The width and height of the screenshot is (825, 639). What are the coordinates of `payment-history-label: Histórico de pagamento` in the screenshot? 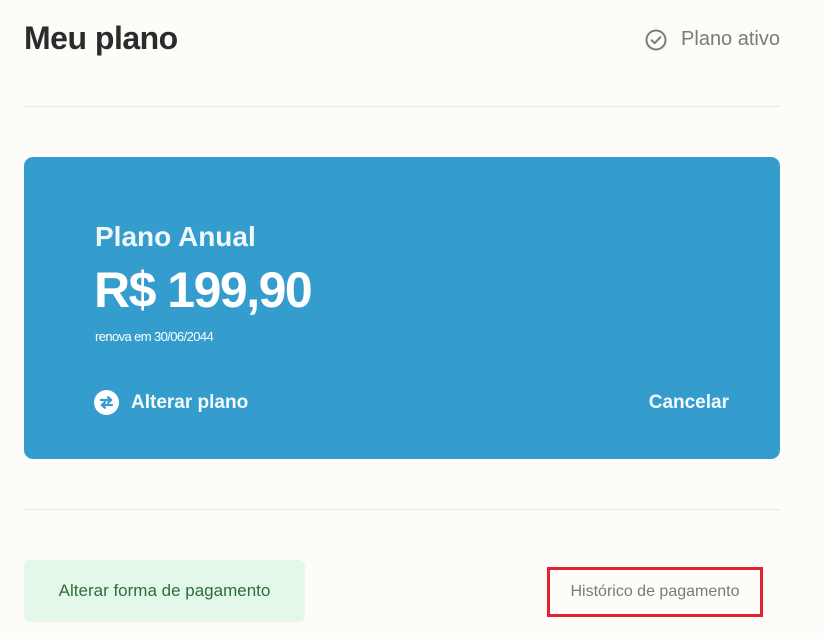 It's located at (655, 591).